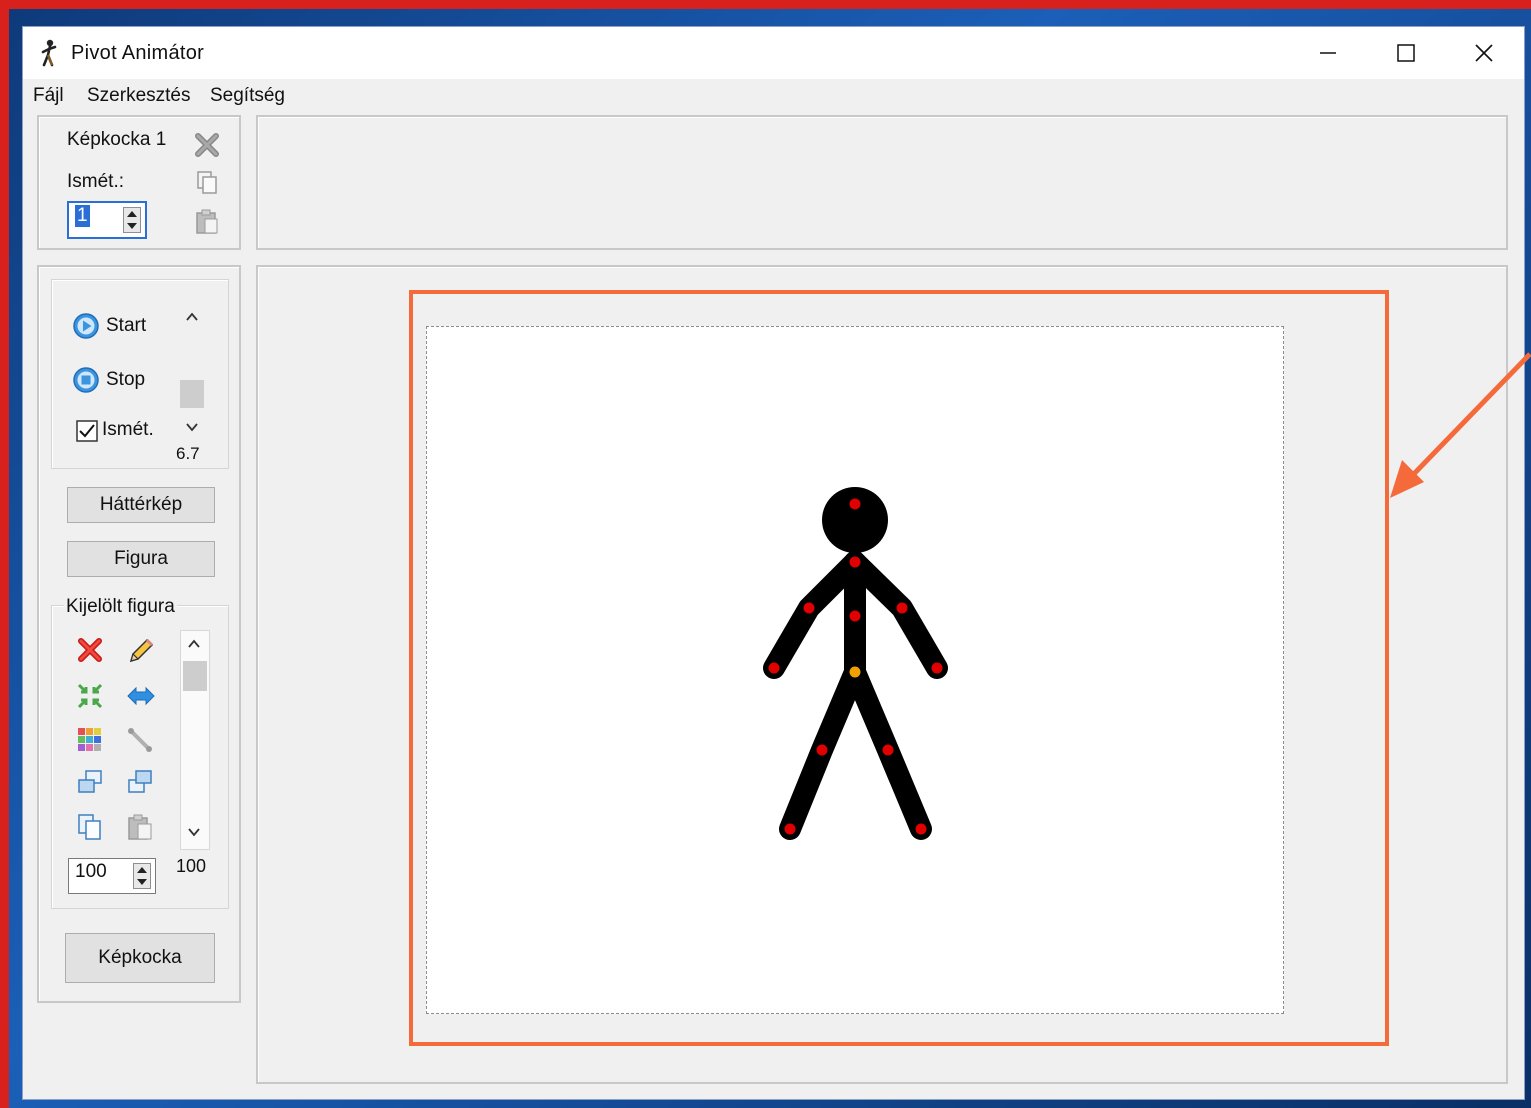  Describe the element at coordinates (195, 740) in the screenshot. I see `size-scrollbar` at that location.